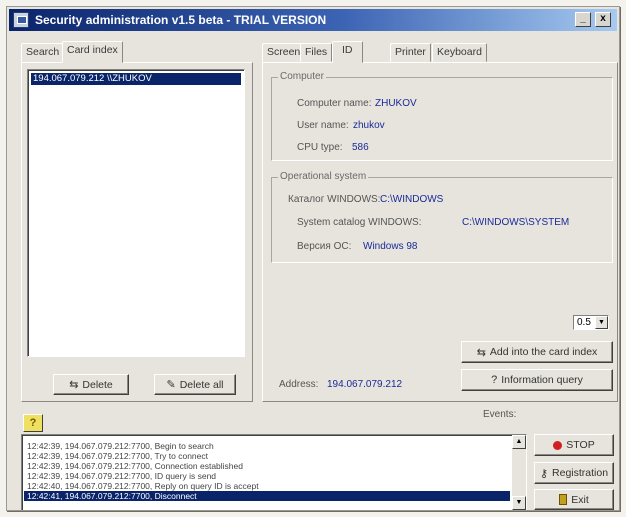 This screenshot has height=517, width=626. I want to click on os-version-label: Версия ОС:, so click(324, 246).